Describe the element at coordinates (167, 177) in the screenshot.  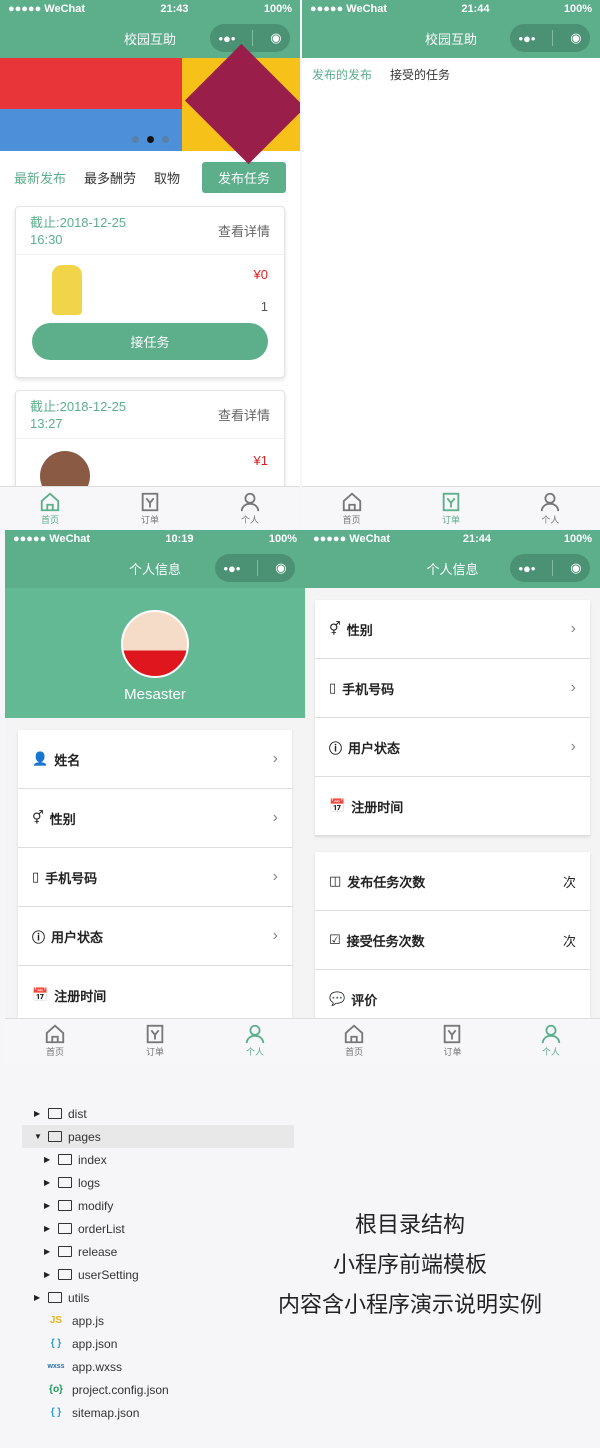
I see `filter-pickup: 取物` at that location.